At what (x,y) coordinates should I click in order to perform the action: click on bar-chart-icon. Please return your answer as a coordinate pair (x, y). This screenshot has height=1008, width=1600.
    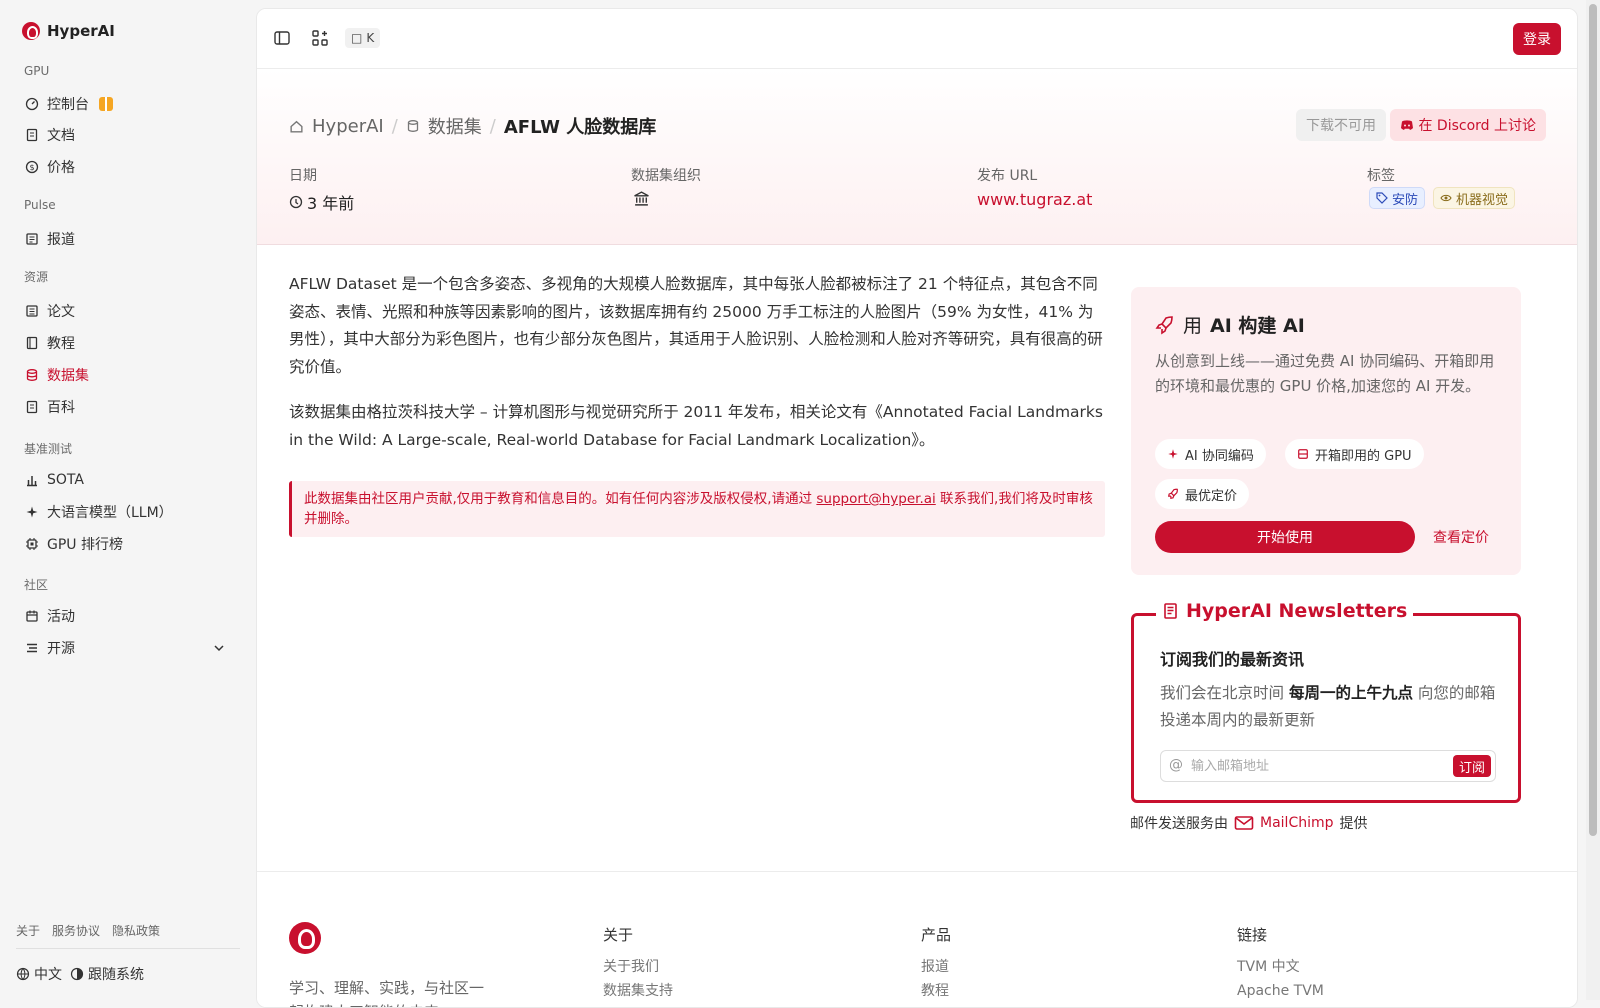
    Looking at the image, I should click on (32, 480).